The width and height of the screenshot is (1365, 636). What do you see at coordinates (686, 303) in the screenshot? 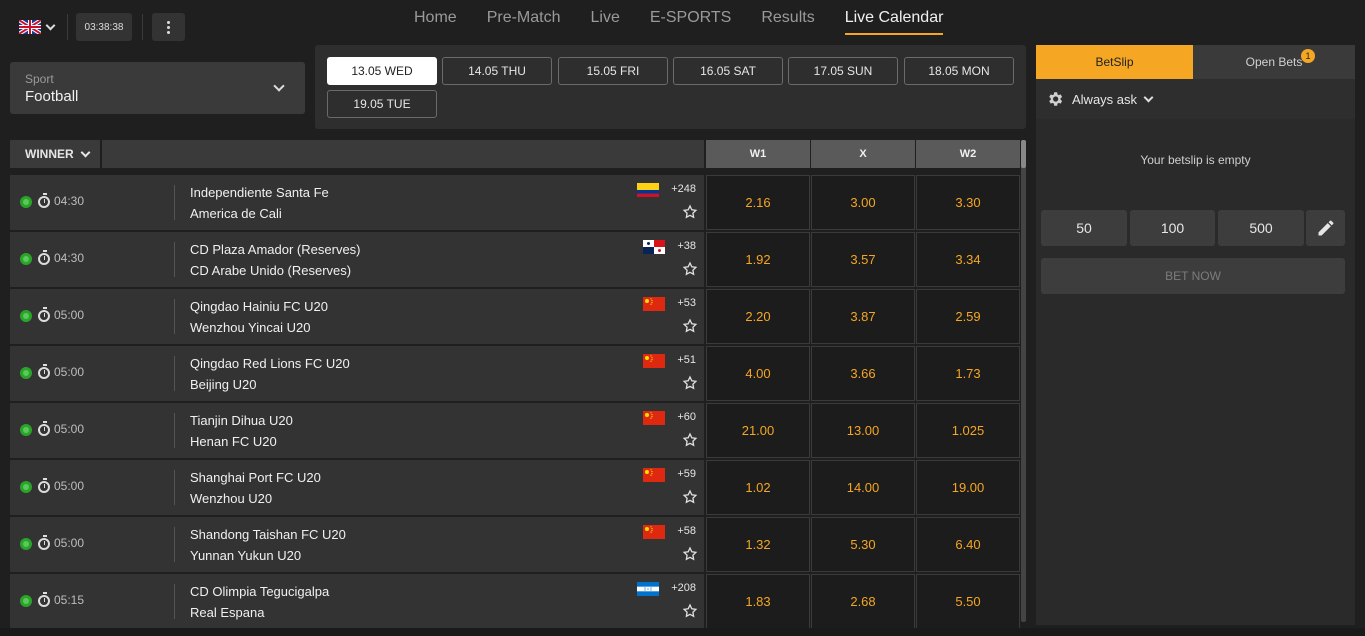
I see `more-markets-count: +53` at bounding box center [686, 303].